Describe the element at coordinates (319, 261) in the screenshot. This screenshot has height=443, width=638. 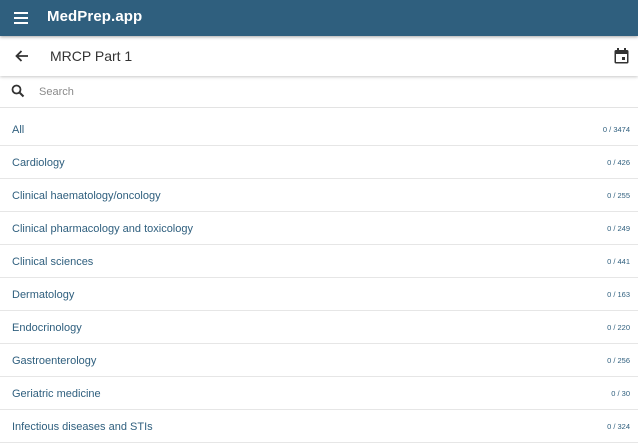
I see `list-item-clinical-sciences: Clinical sciences 0 / 441` at that location.